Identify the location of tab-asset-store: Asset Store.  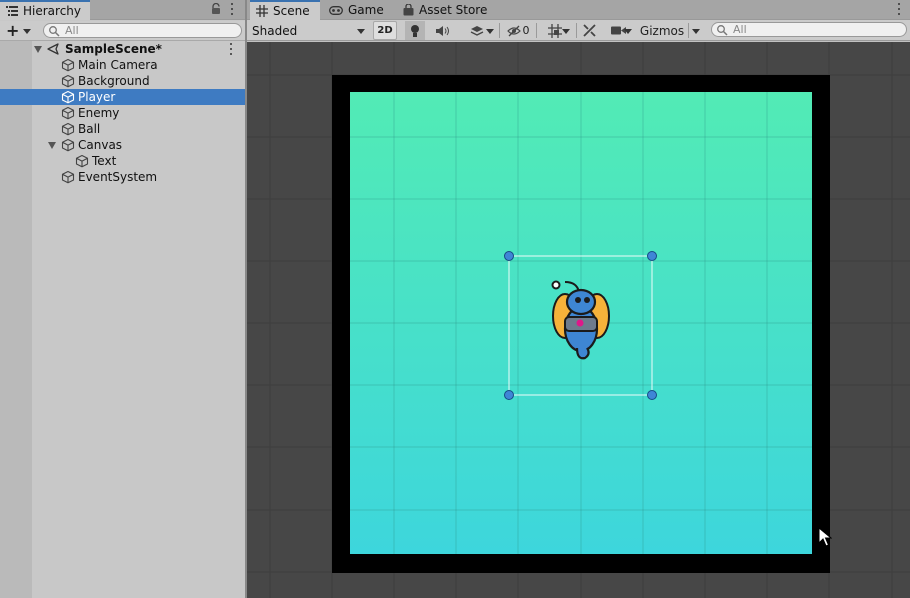
(446, 10).